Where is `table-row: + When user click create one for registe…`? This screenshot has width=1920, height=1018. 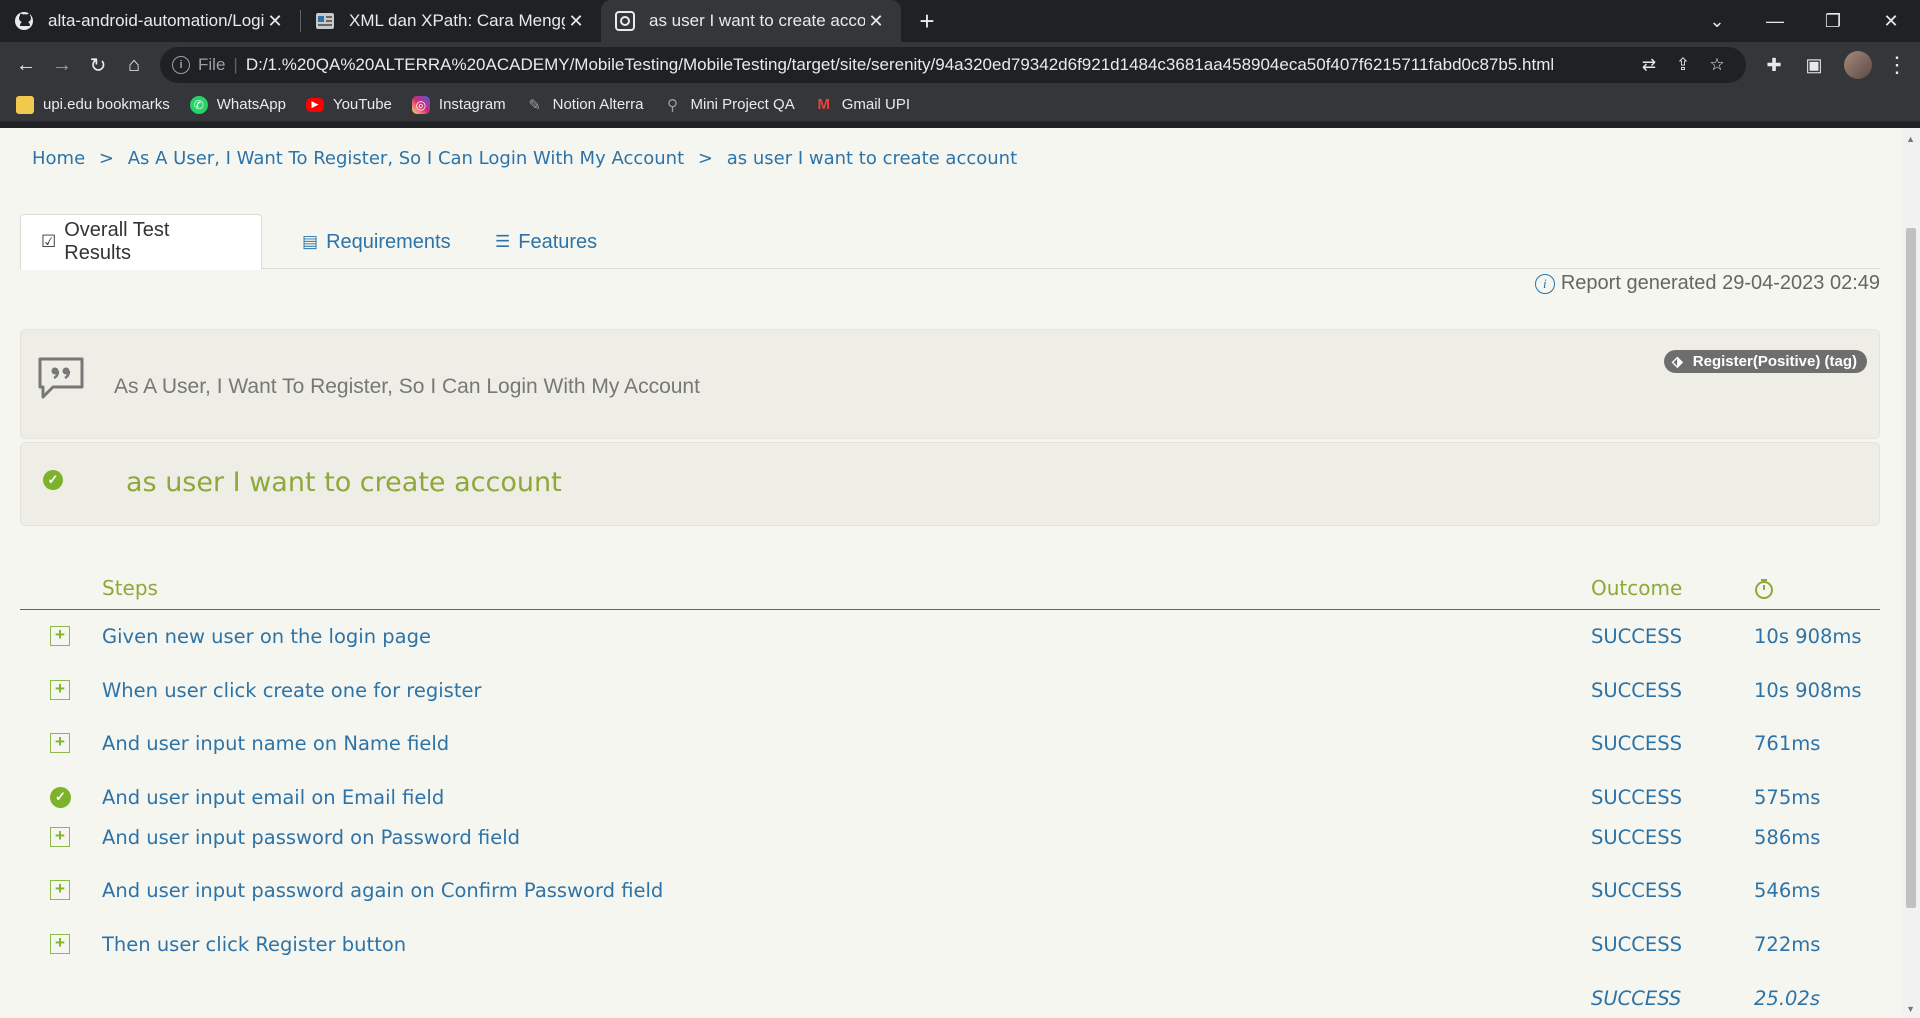
table-row: + When user click create one for registe… is located at coordinates (950, 691).